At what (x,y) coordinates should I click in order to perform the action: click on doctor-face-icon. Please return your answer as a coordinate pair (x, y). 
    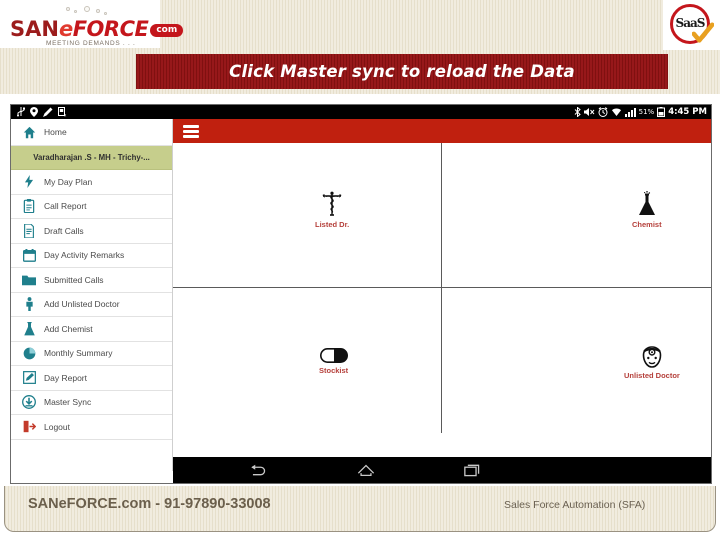
    Looking at the image, I should click on (652, 357).